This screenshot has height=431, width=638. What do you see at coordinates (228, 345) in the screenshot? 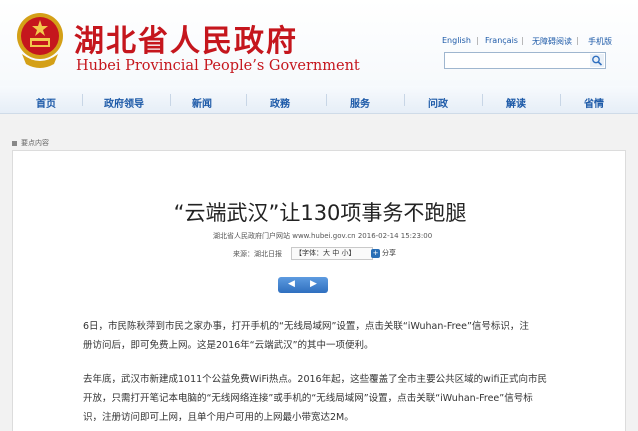
I see `paragraph-line: 册访问后，即可免费上网。这是2016年“云端武汉”的其中一项便利。` at bounding box center [228, 345].